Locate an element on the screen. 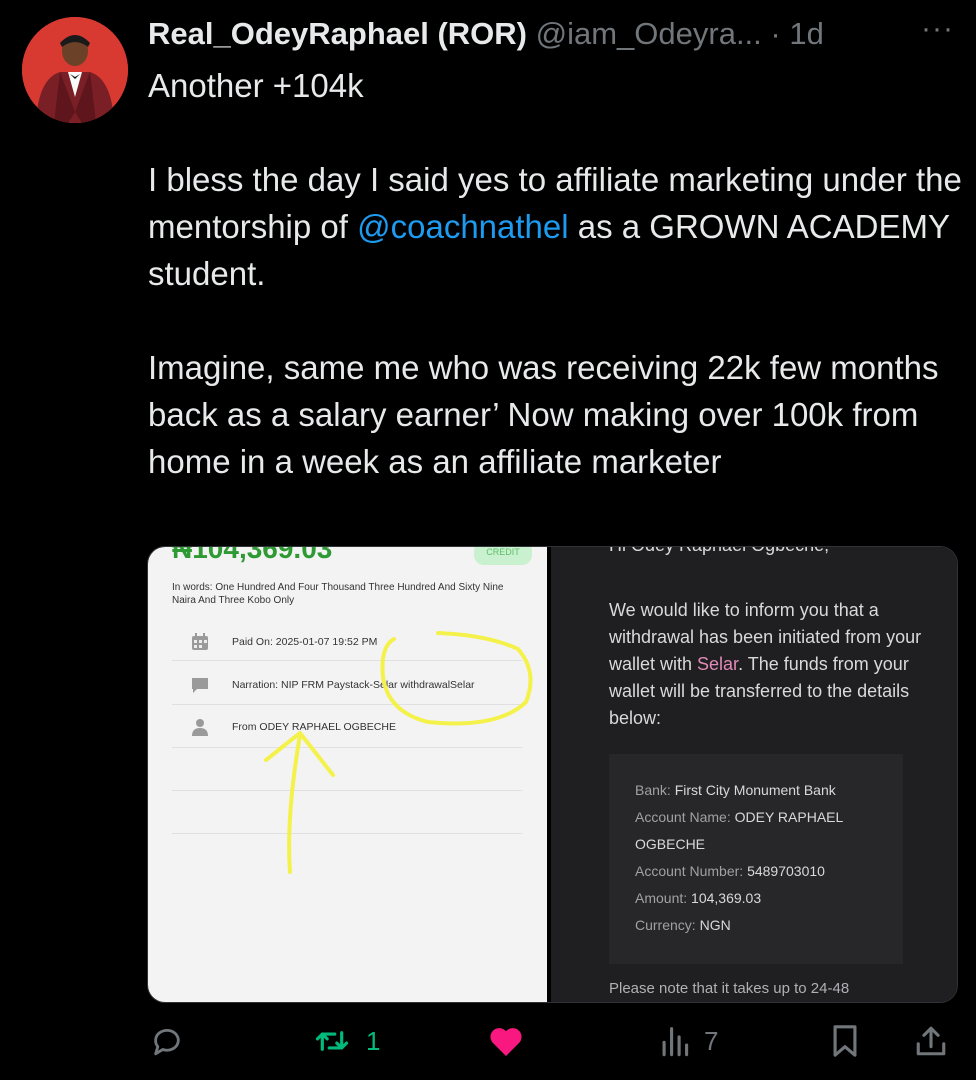 The height and width of the screenshot is (1080, 976). retweet-button: 1 is located at coordinates (347, 1043).